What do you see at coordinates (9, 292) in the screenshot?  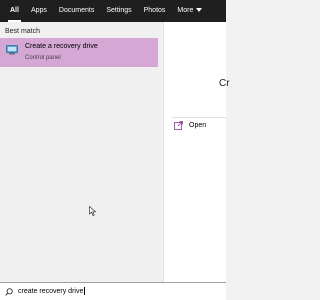 I see `search-icon` at bounding box center [9, 292].